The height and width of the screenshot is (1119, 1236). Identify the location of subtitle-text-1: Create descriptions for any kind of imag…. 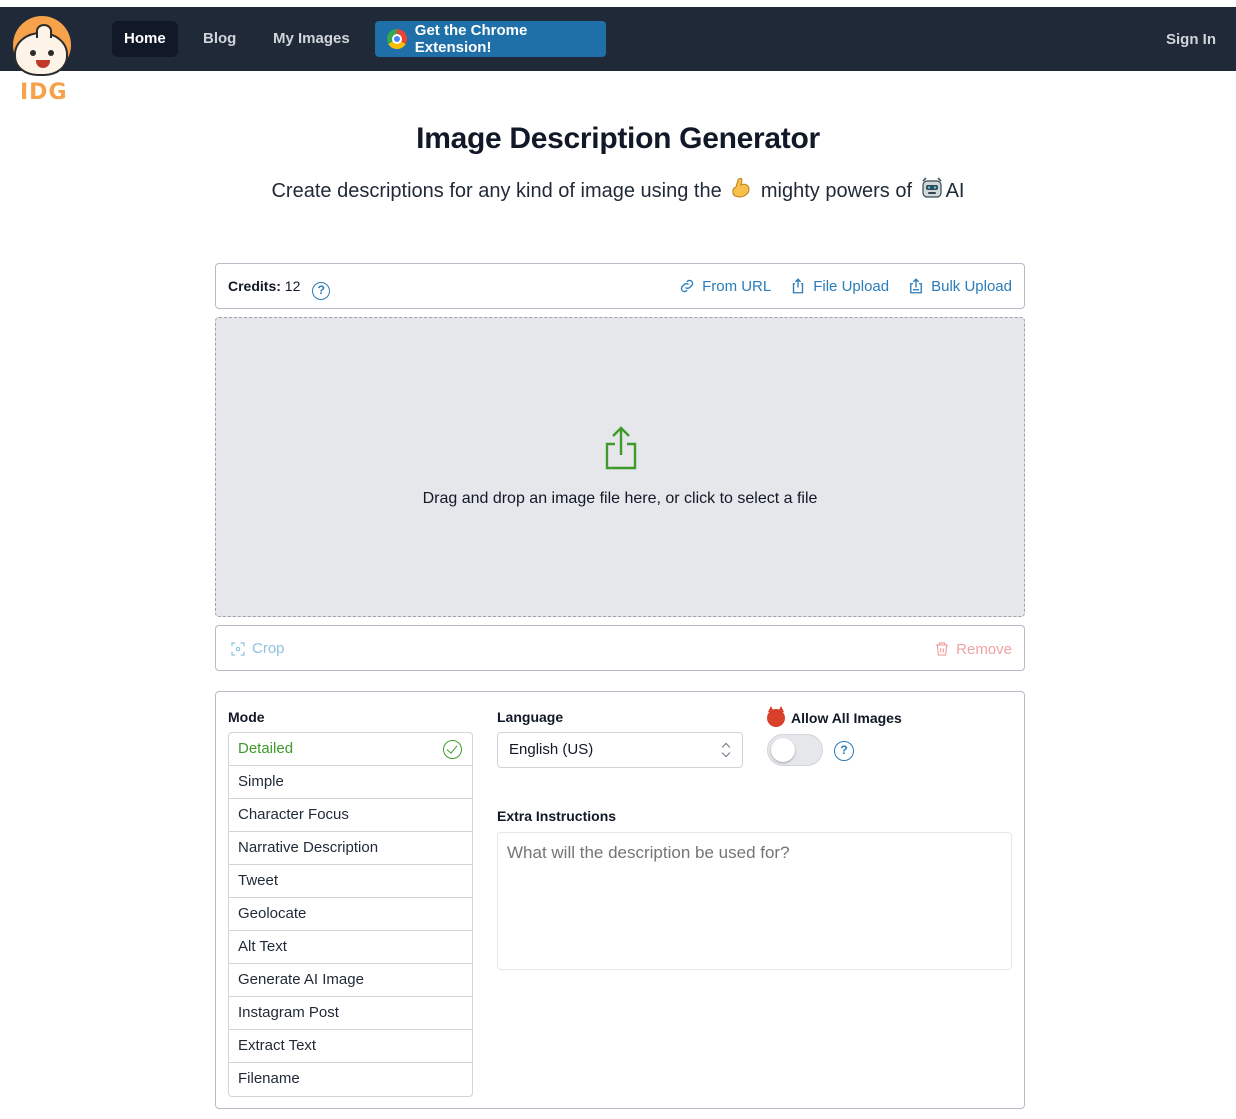
(496, 191).